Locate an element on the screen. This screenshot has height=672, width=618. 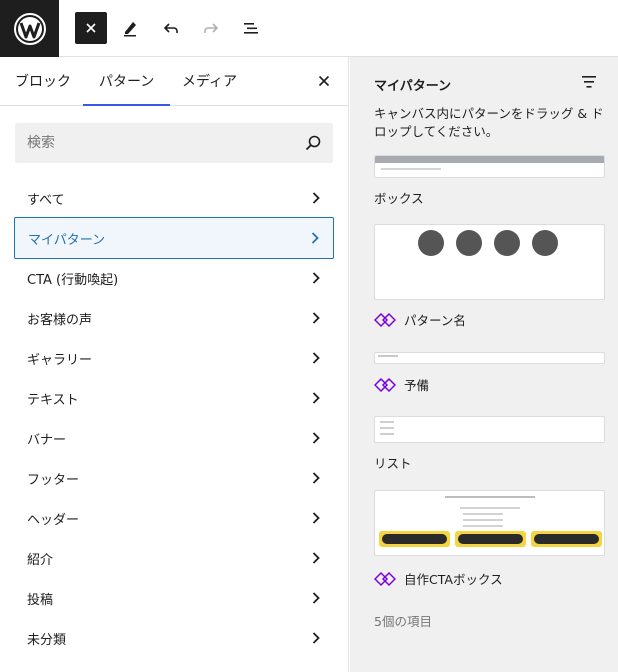
close-inserter-button is located at coordinates (91, 28).